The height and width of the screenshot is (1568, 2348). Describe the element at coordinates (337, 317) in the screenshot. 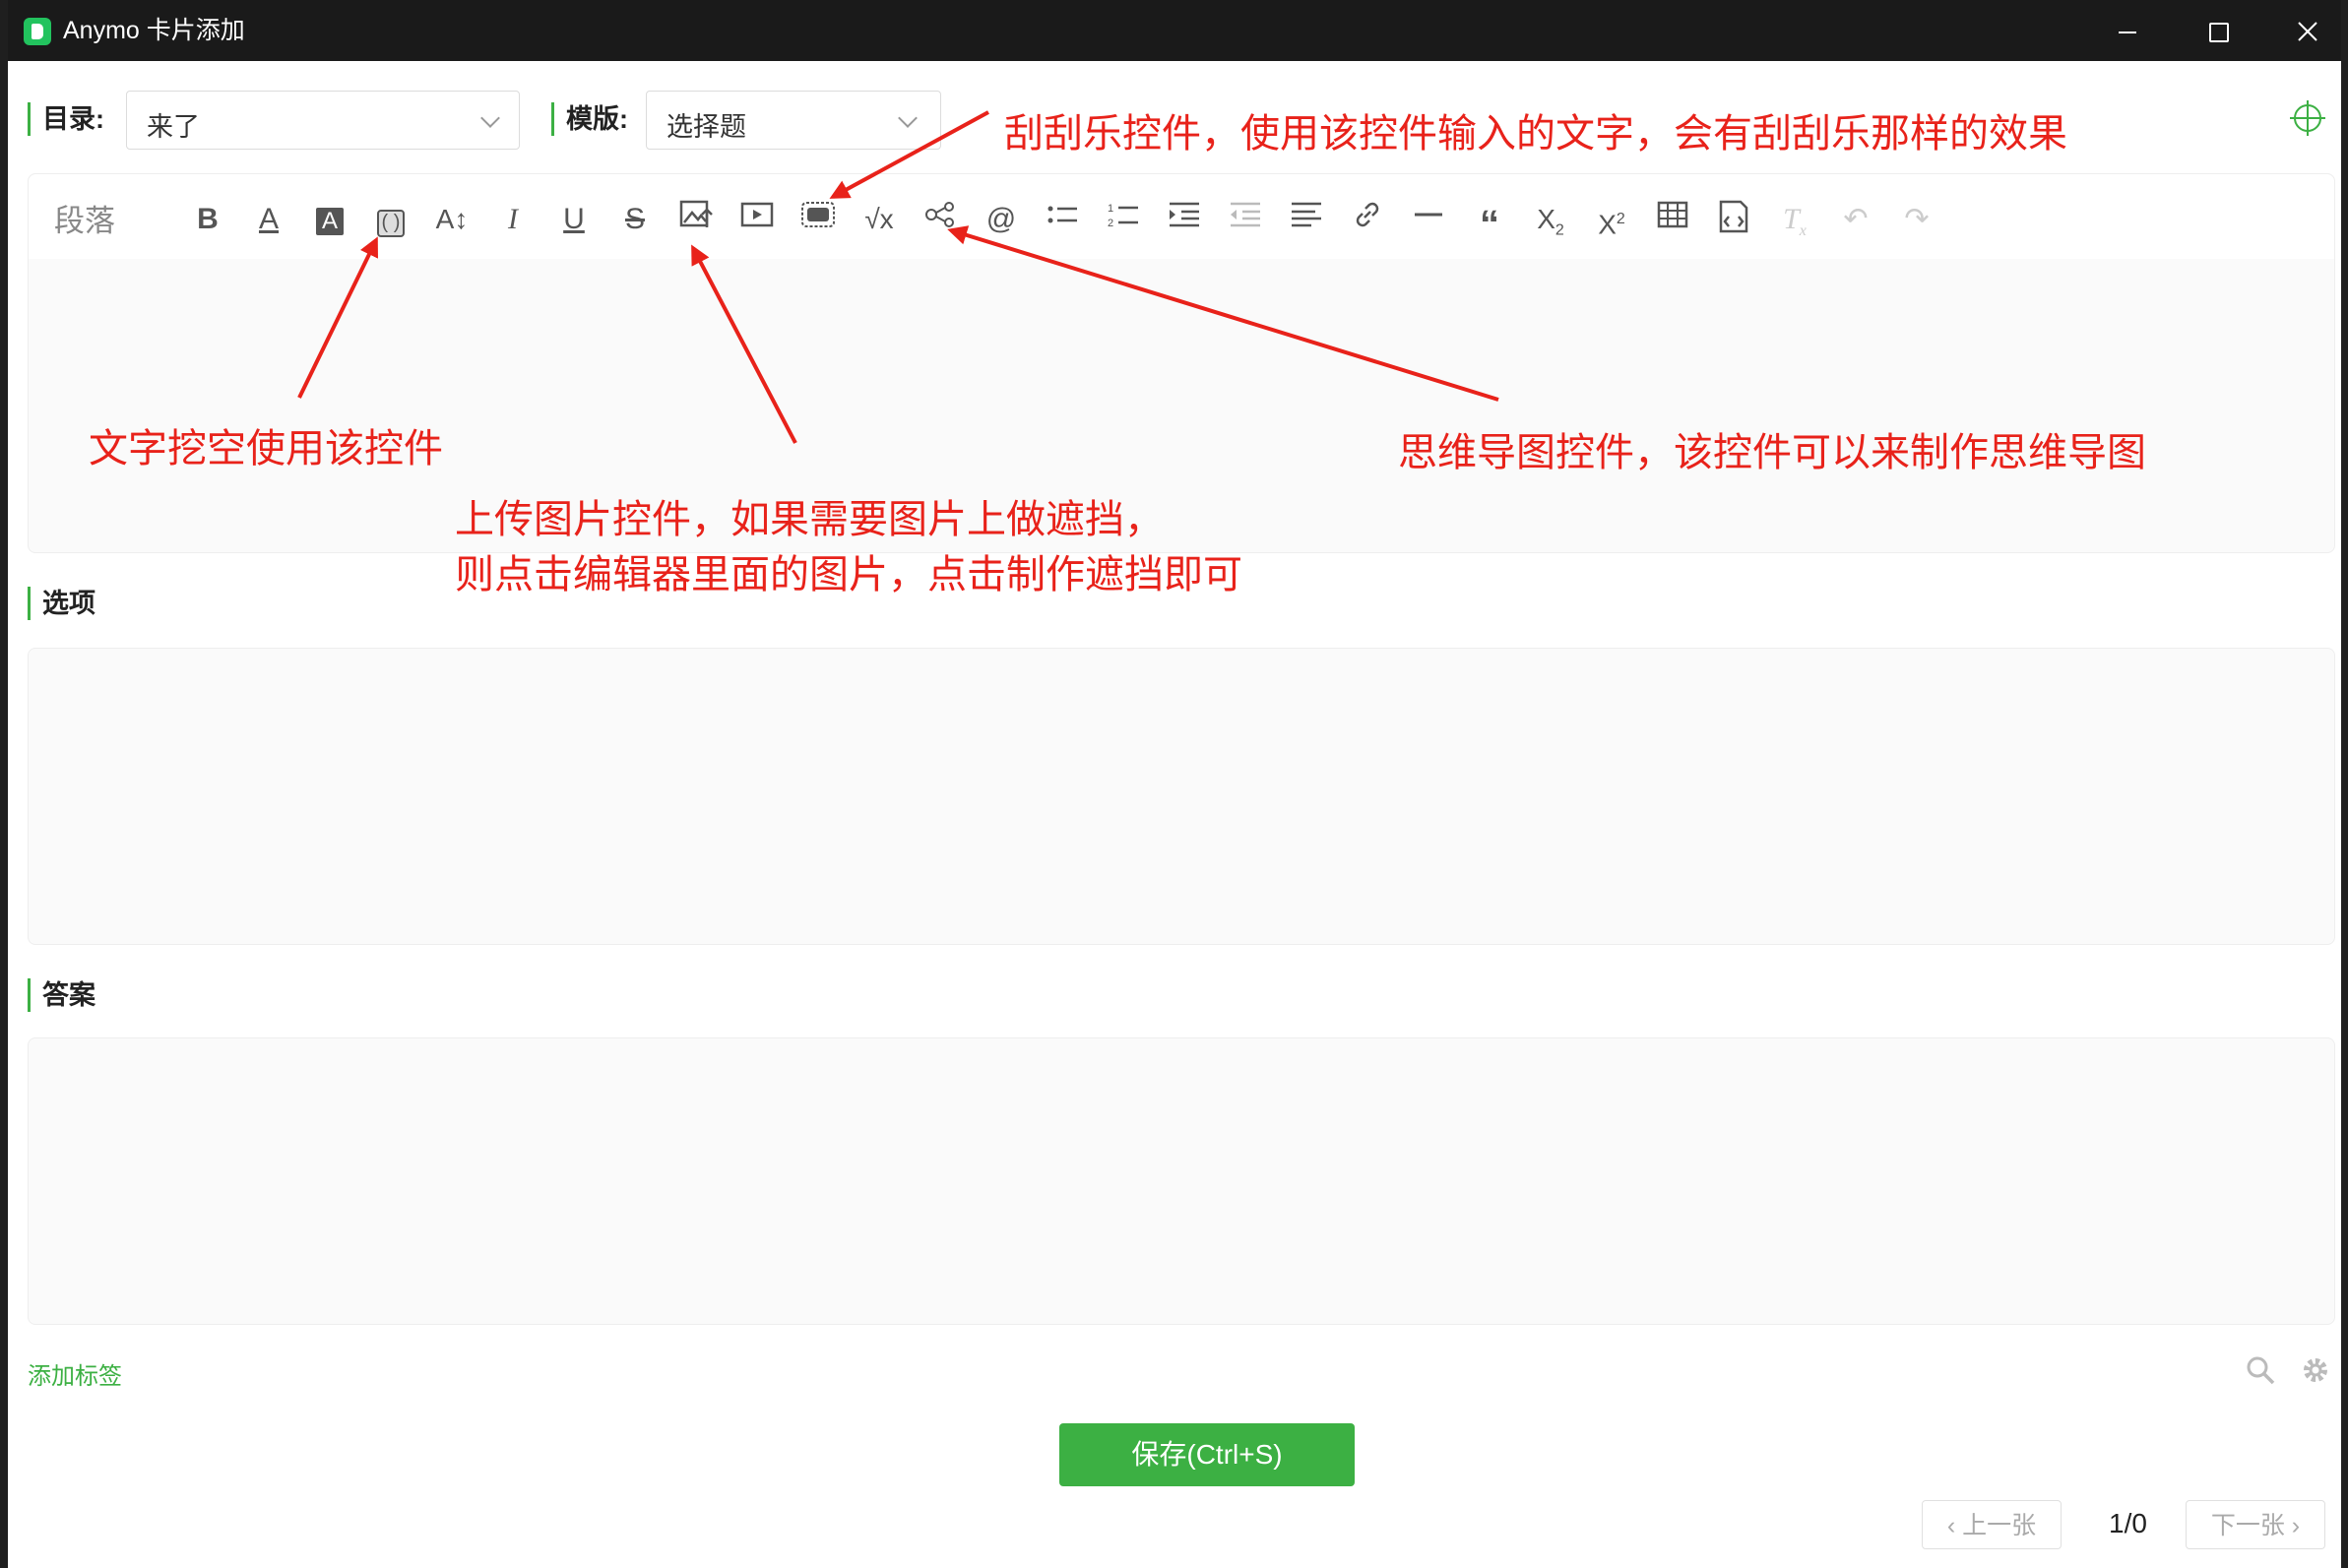

I see `cloze-arrow` at that location.